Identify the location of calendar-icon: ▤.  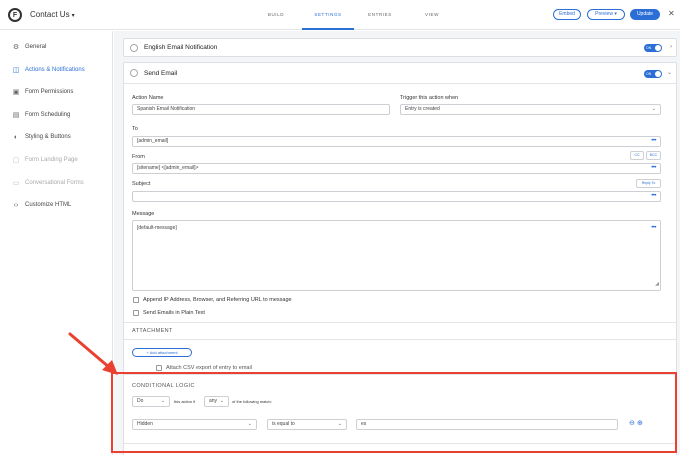
(16, 115).